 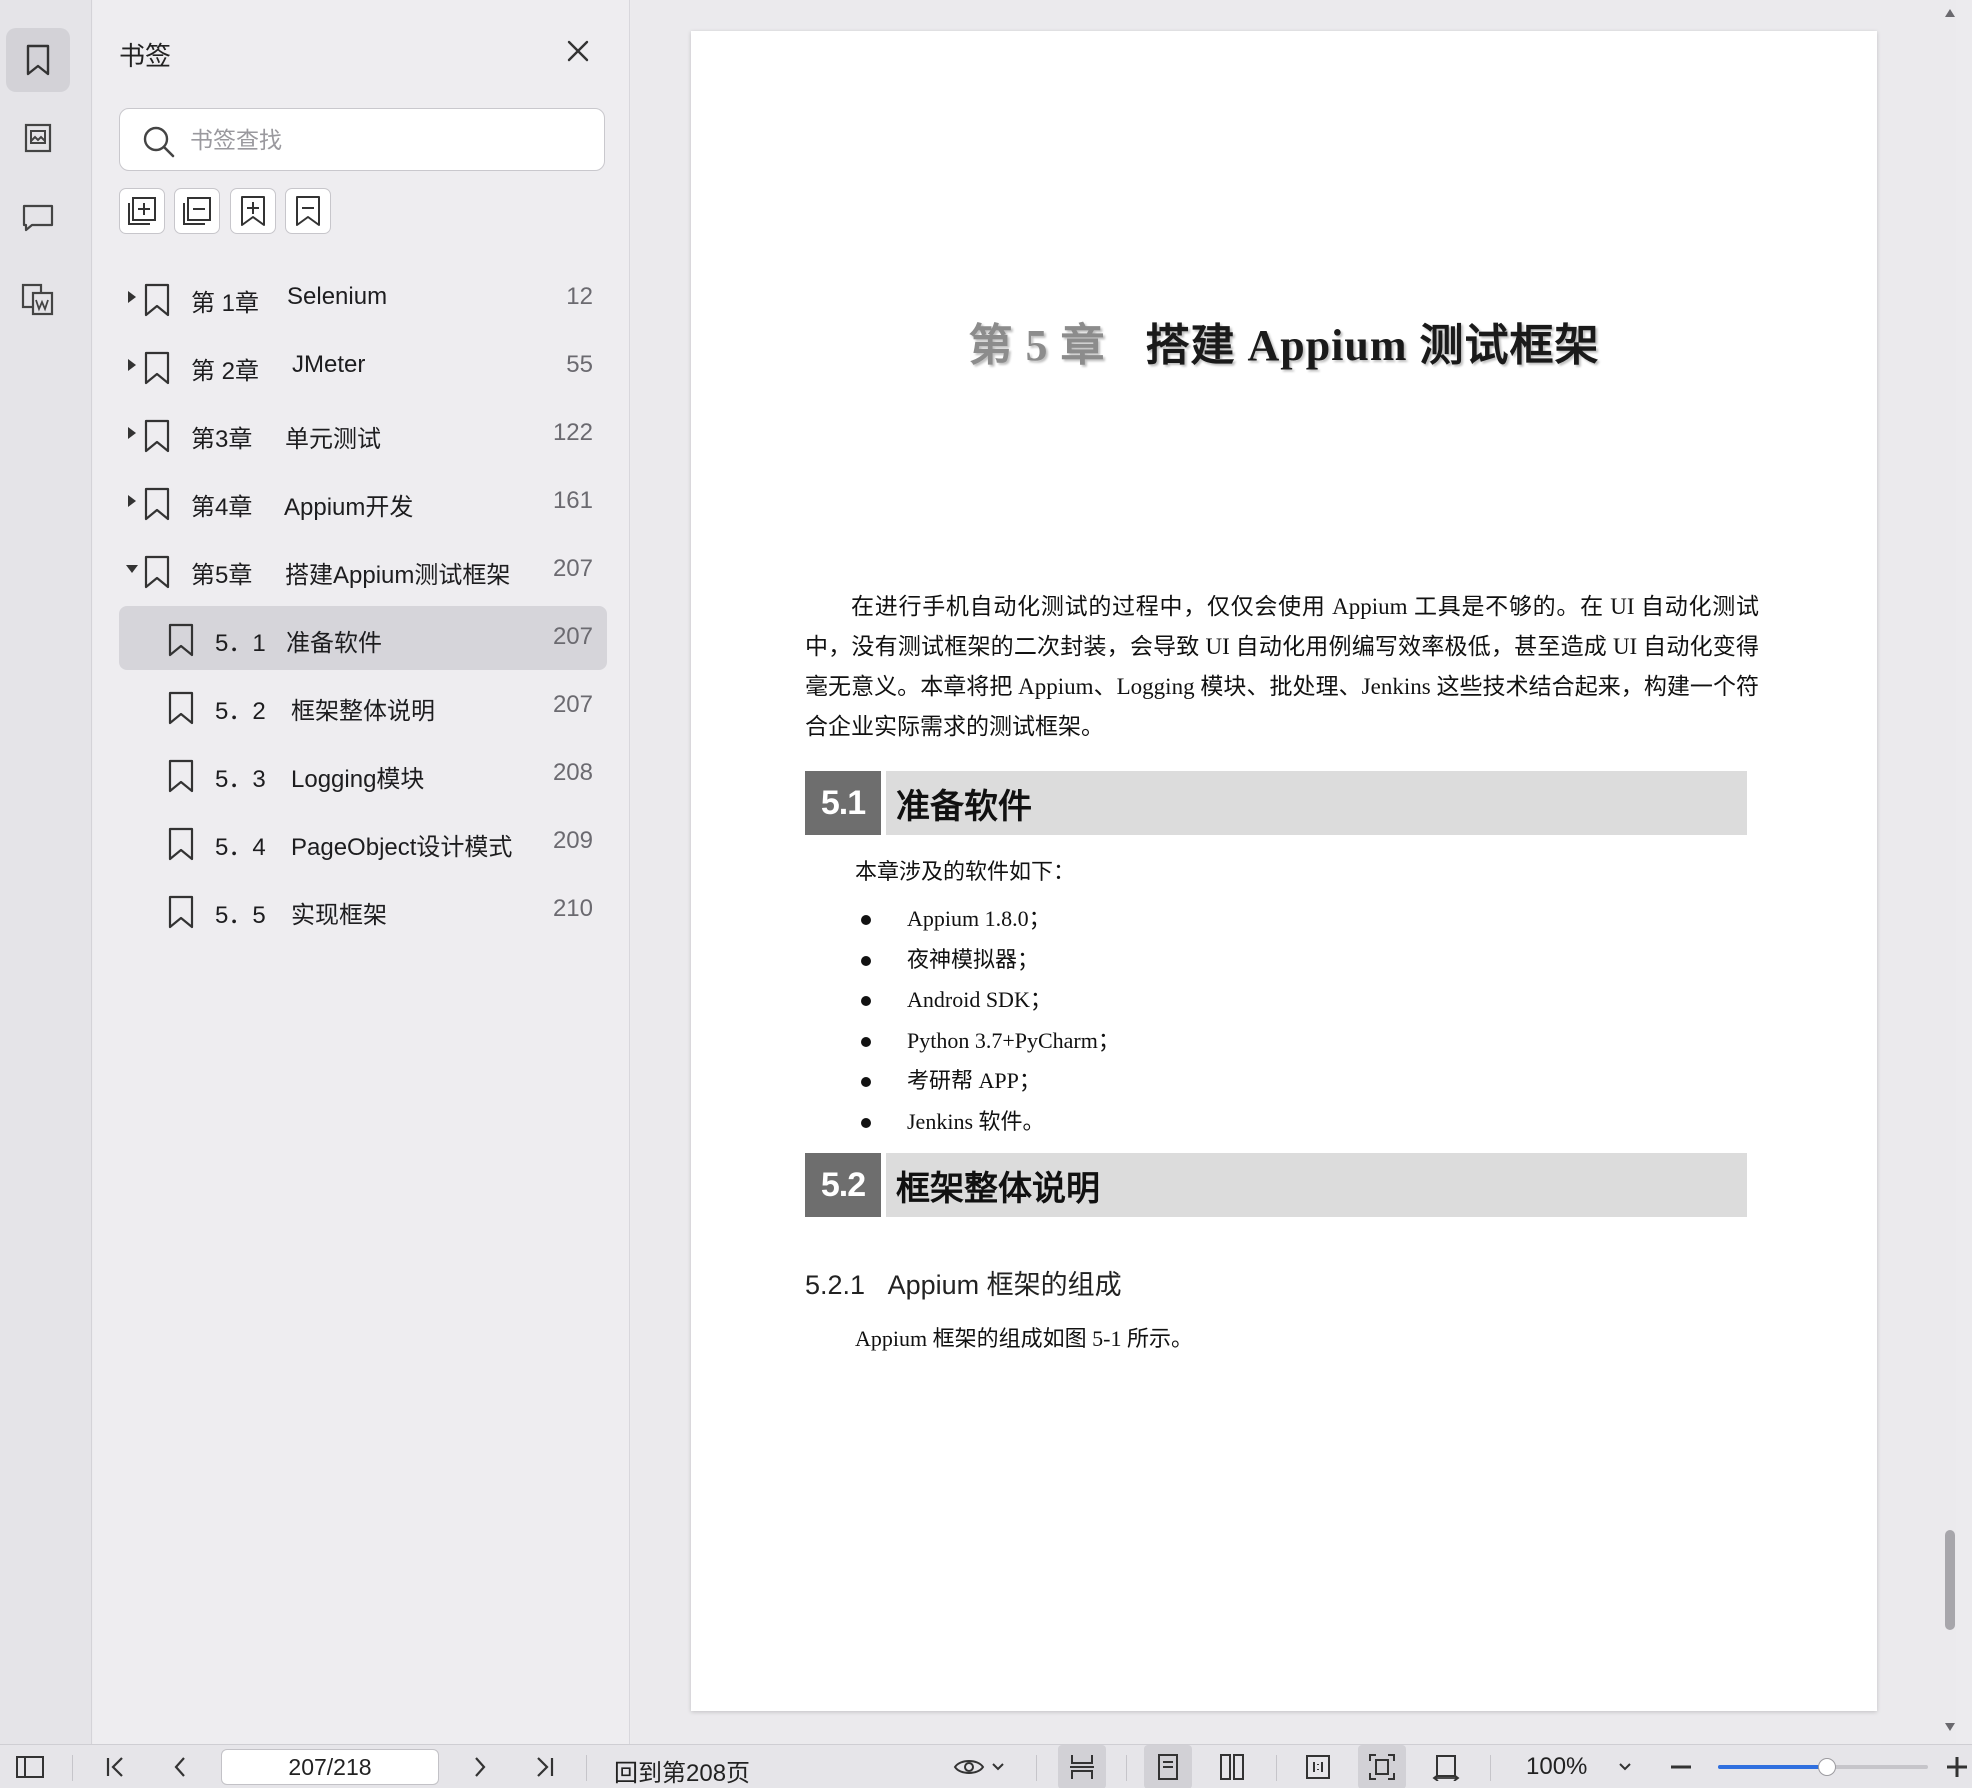 What do you see at coordinates (480, 1766) in the screenshot?
I see `next-page-button` at bounding box center [480, 1766].